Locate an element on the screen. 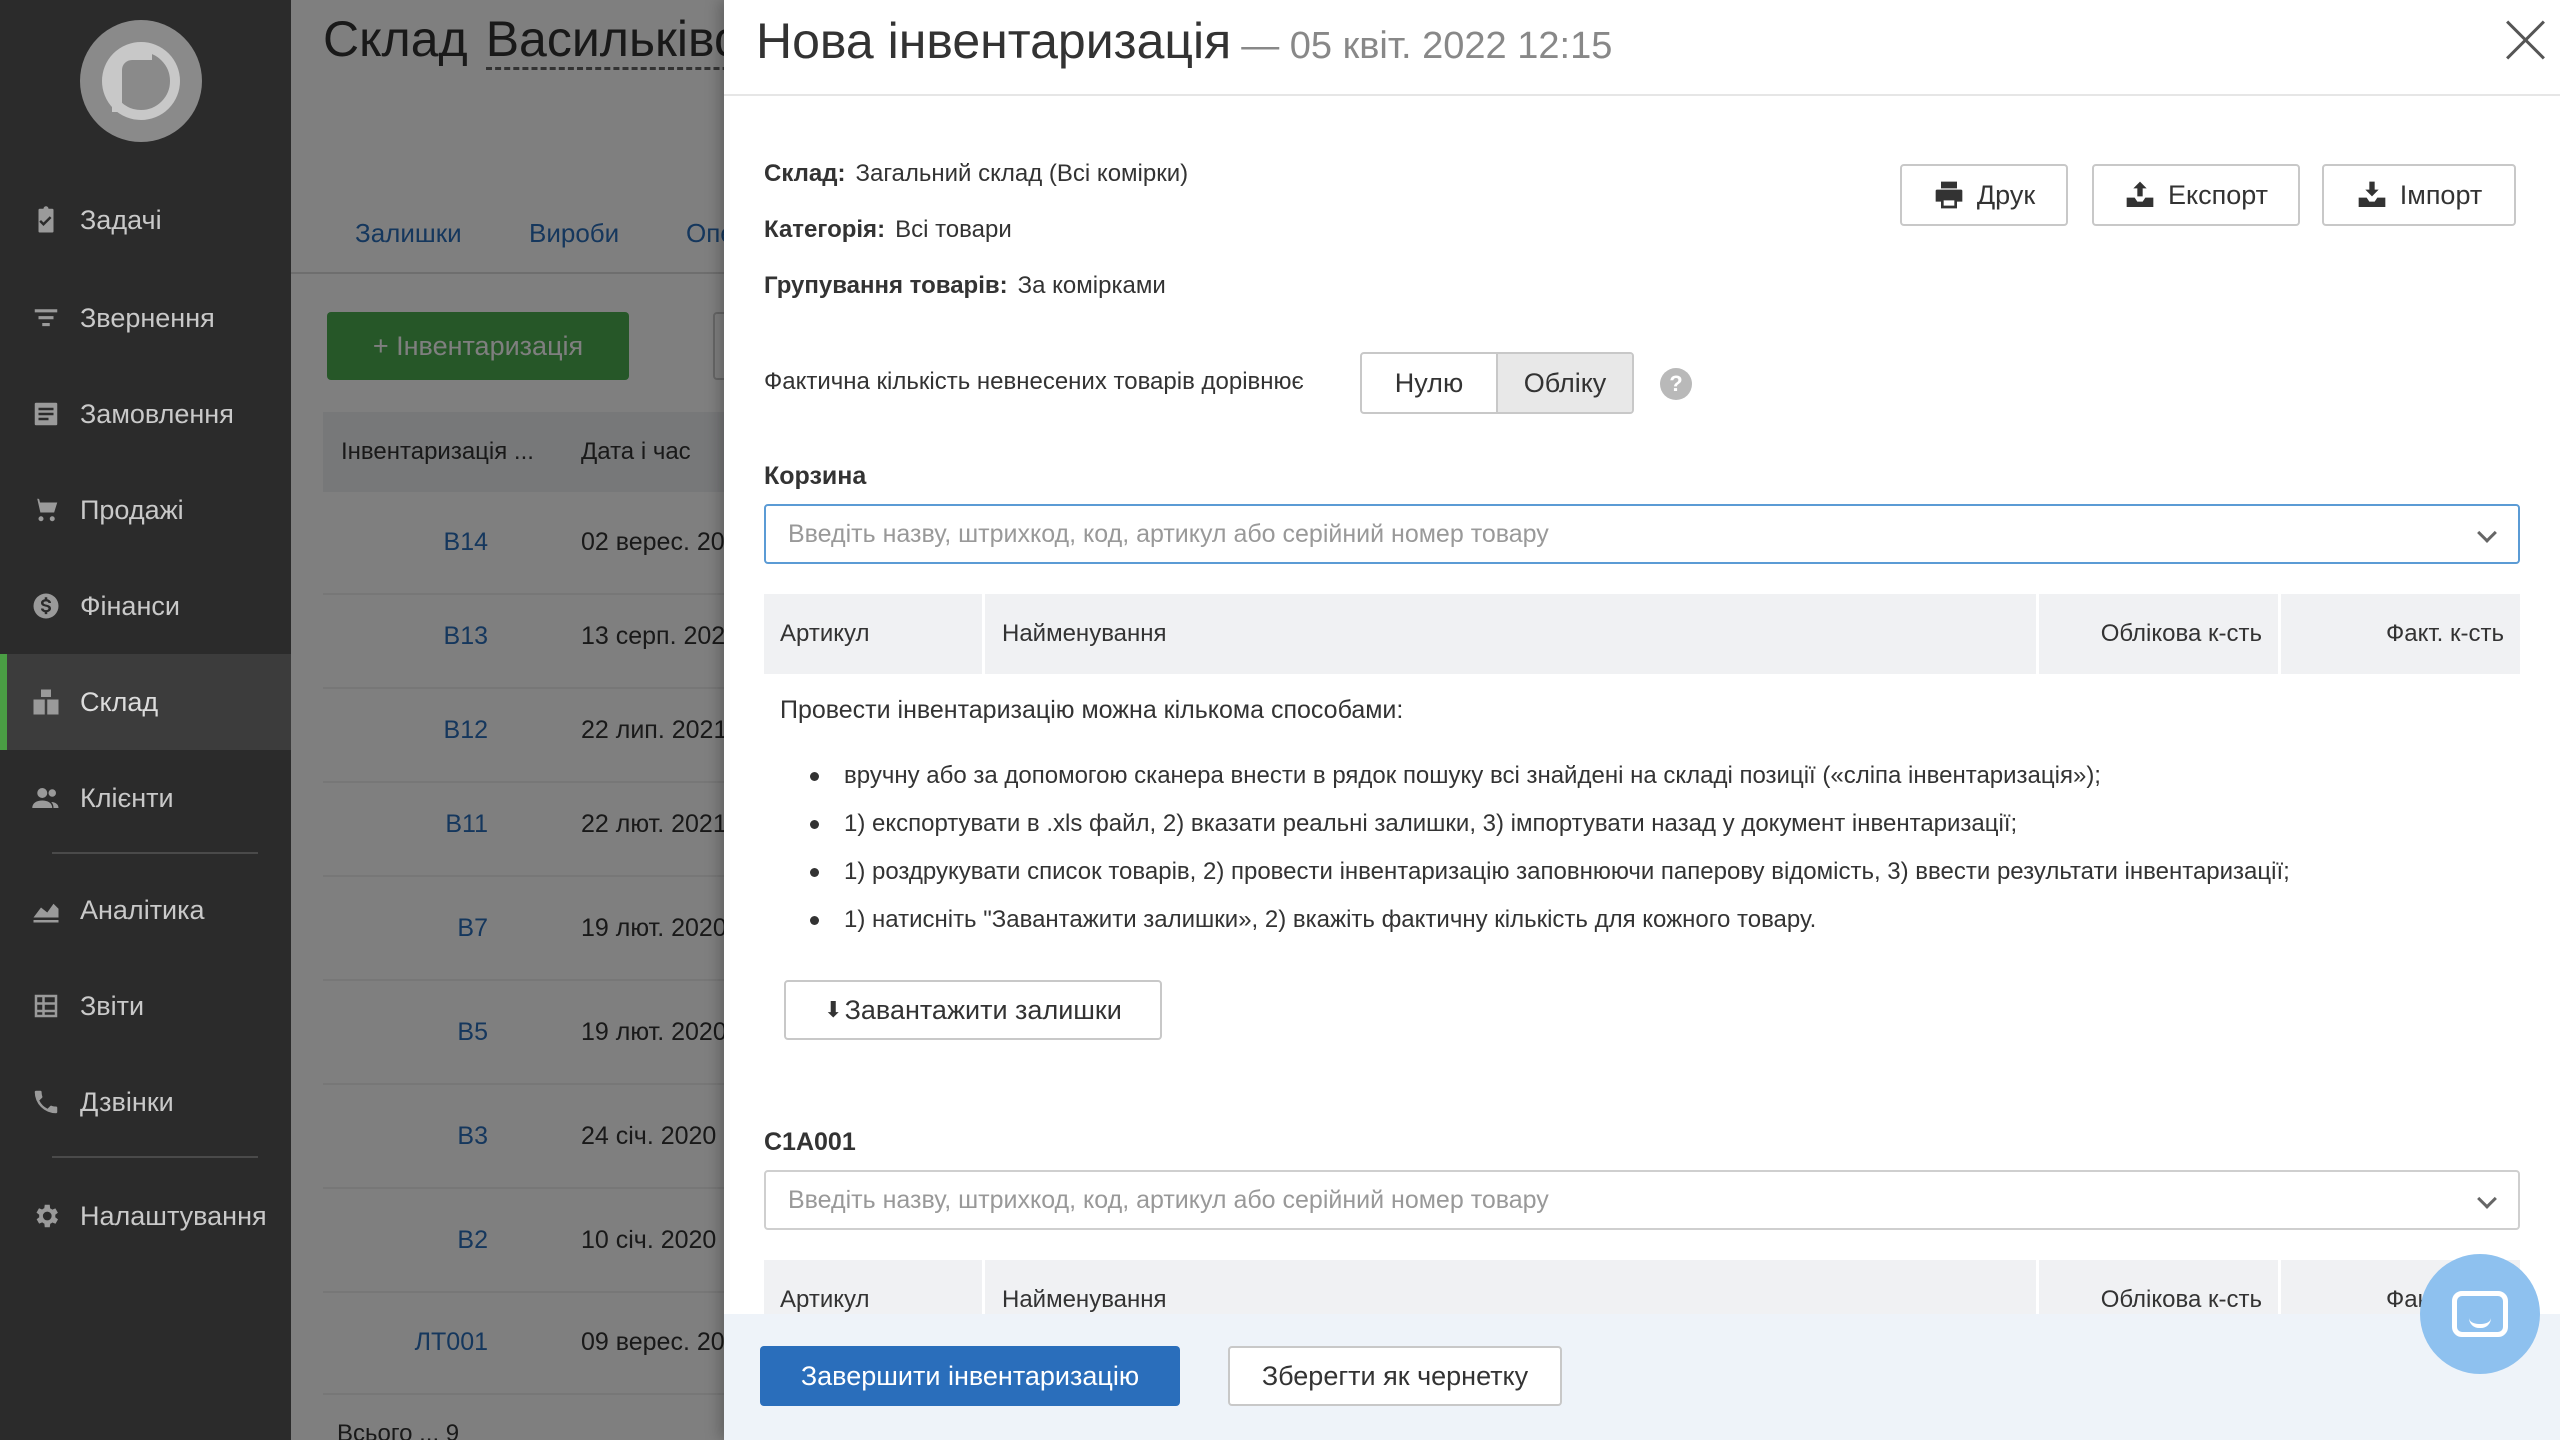 Image resolution: width=2560 pixels, height=1440 pixels. import-icon is located at coordinates (2372, 194).